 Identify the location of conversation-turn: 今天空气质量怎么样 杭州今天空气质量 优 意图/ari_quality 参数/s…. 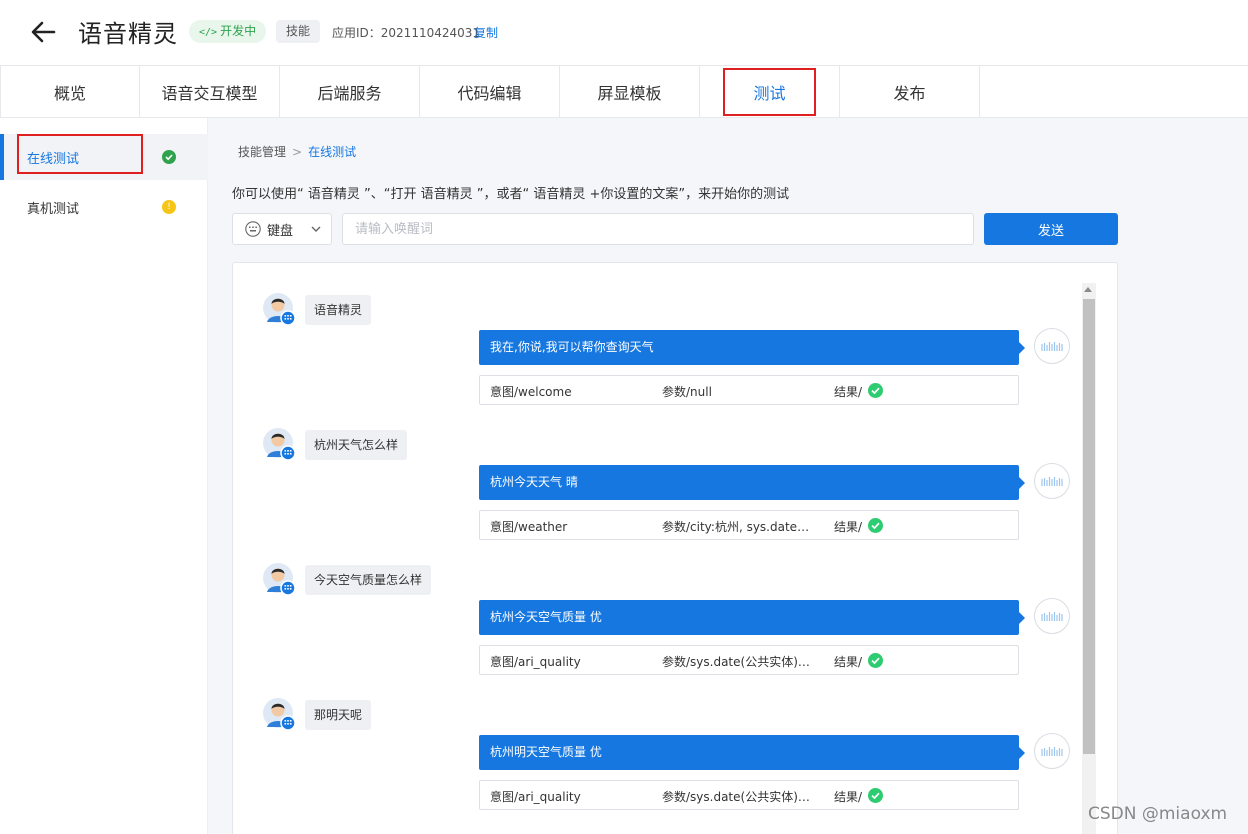
(663, 630).